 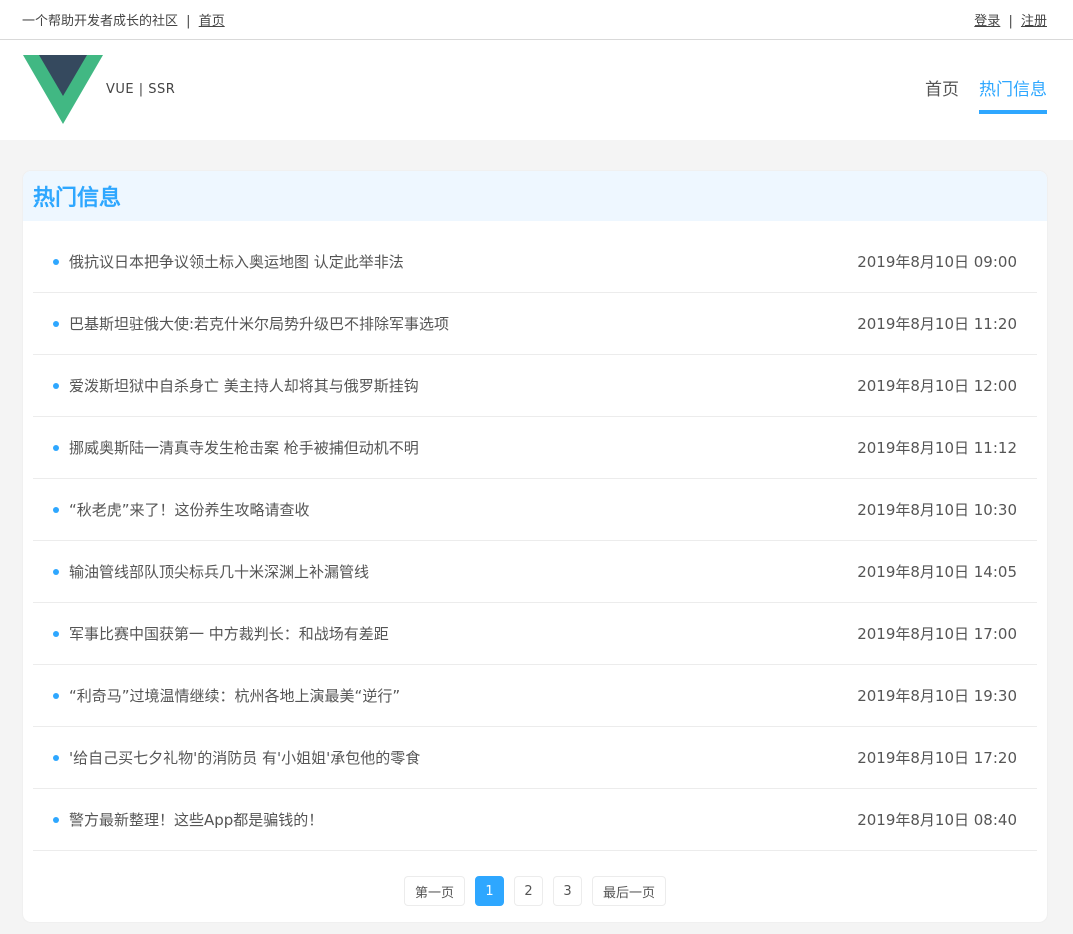 I want to click on news-title-link: “秋老虎”来了！这份养生攻略请查收, so click(x=189, y=509).